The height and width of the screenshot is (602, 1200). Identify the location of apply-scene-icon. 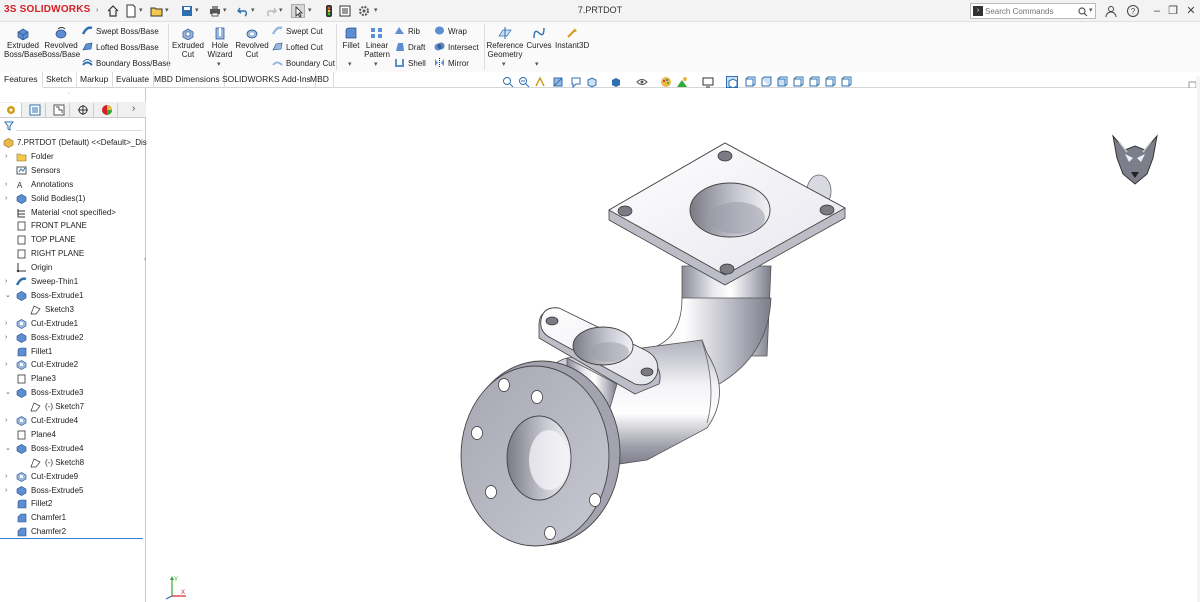
(682, 82).